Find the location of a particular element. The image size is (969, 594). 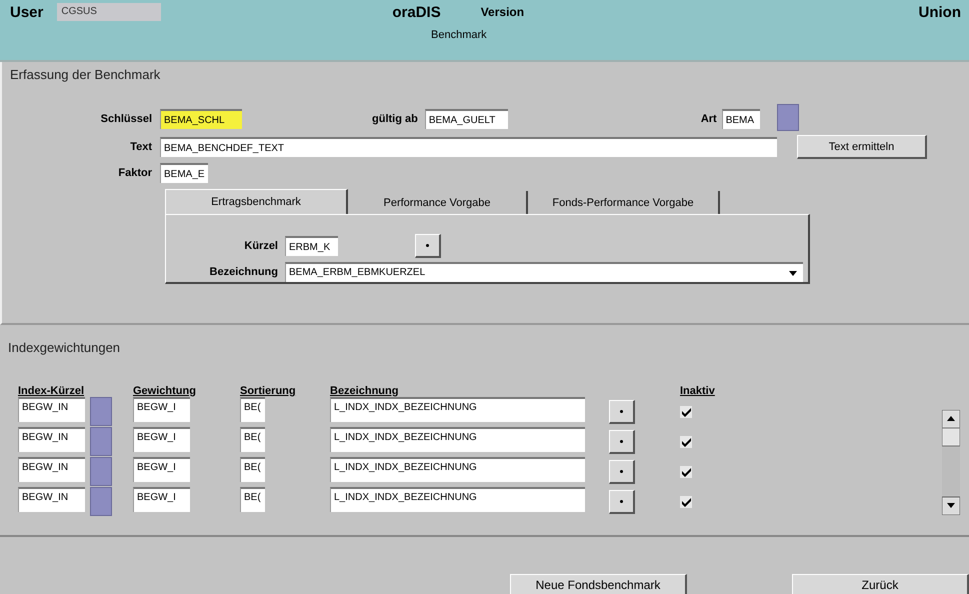

column-header: Sortierung is located at coordinates (268, 391).